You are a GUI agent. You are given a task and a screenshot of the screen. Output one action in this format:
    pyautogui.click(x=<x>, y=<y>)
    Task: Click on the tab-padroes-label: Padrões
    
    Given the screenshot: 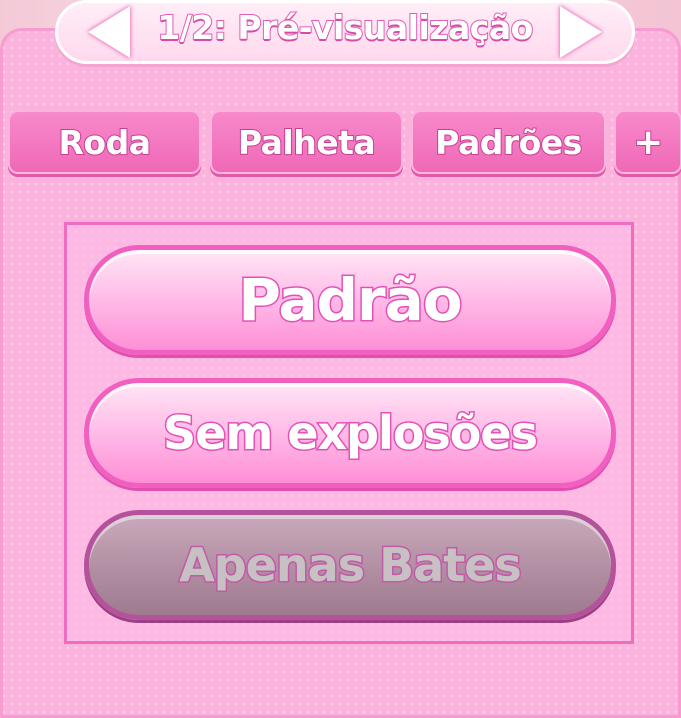 What is the action you would take?
    pyautogui.click(x=508, y=142)
    